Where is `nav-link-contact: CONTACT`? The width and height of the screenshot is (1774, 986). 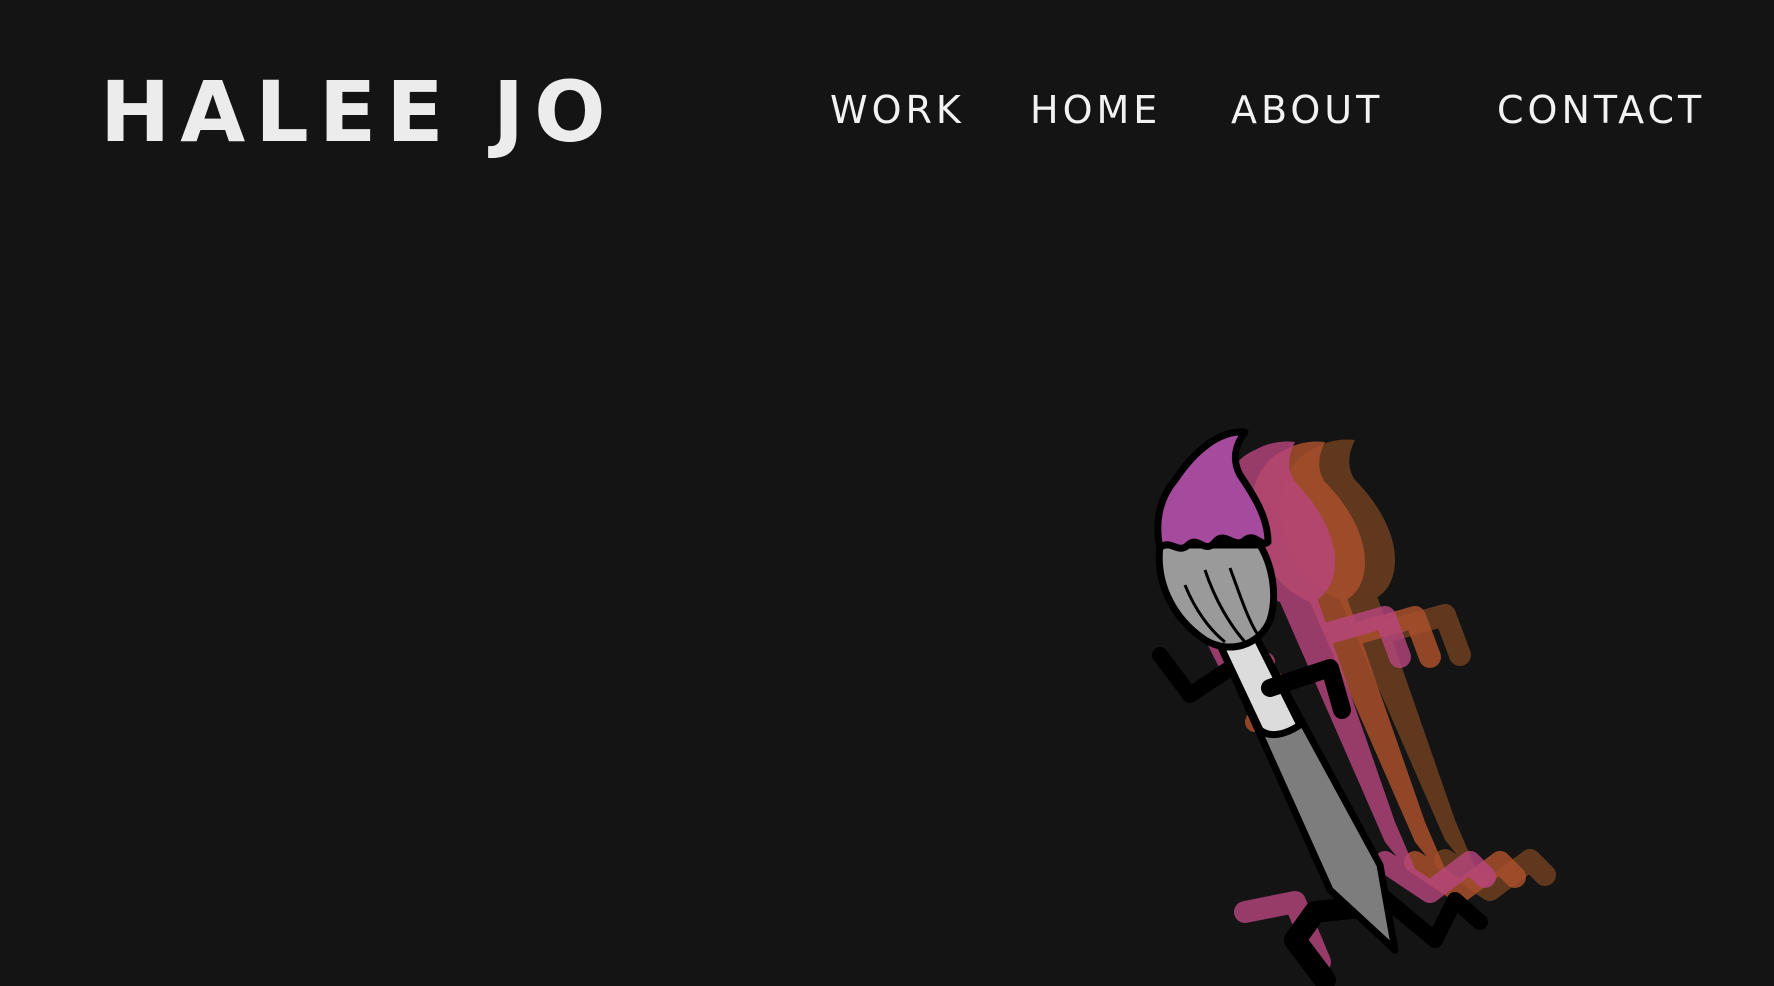 nav-link-contact: CONTACT is located at coordinates (1601, 110).